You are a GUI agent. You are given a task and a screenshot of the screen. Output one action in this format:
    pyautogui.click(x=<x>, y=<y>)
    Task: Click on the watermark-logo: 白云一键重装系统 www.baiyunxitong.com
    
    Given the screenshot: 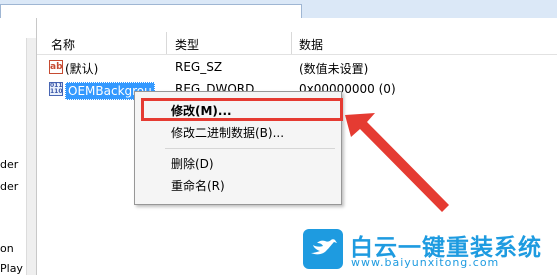 What is the action you would take?
    pyautogui.click(x=428, y=250)
    